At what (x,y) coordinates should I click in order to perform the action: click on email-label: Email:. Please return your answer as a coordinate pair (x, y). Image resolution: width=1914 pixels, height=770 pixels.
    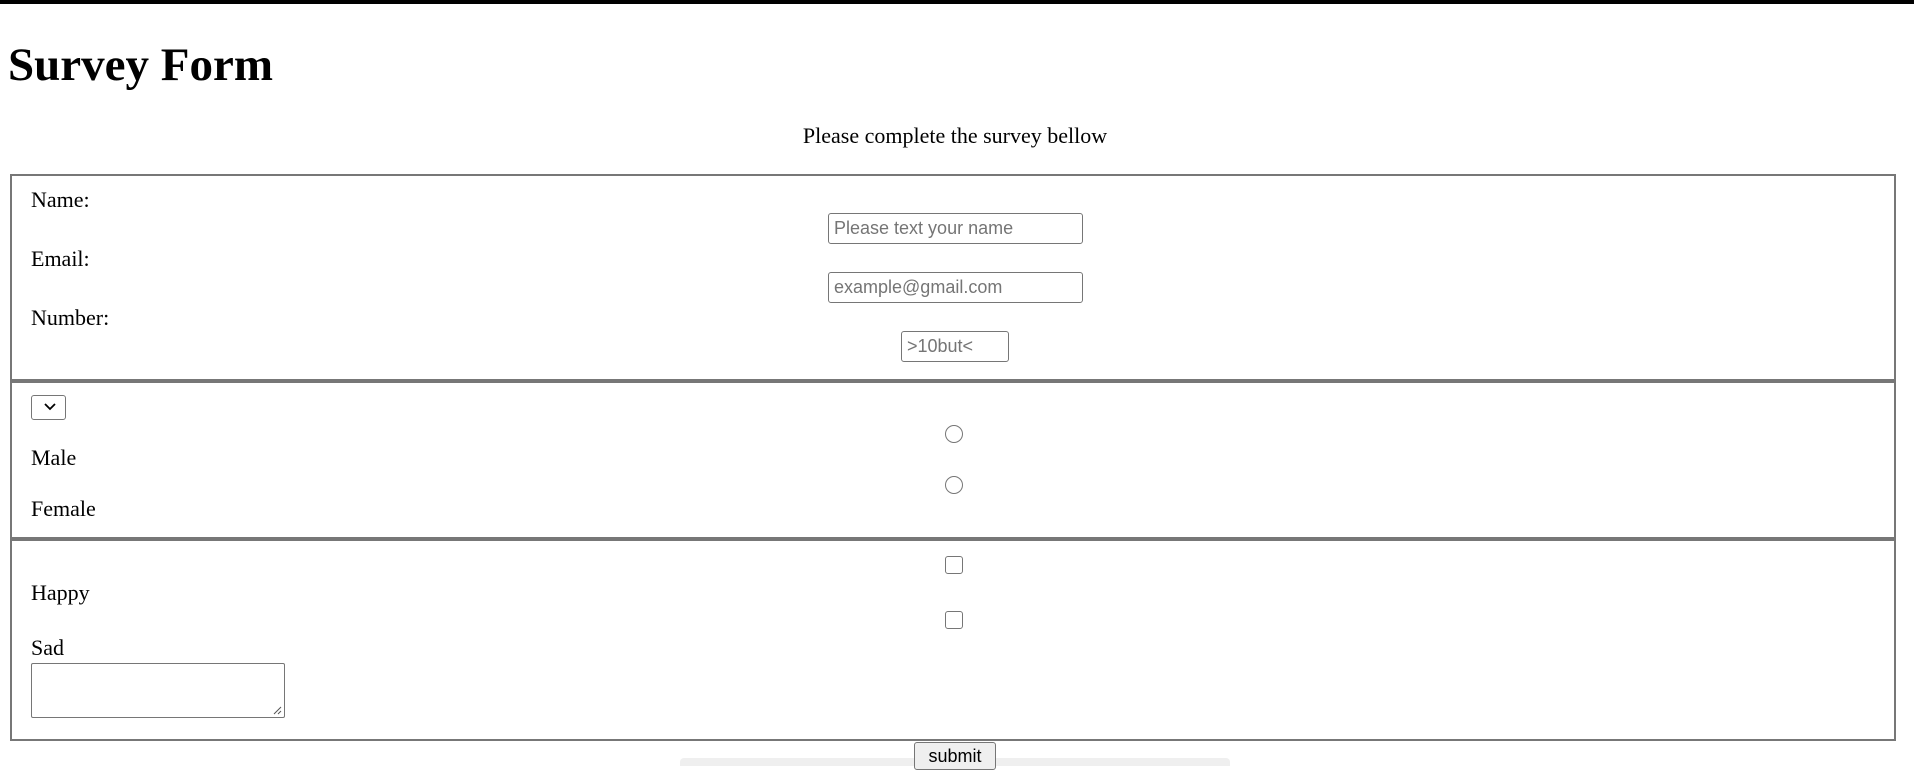
    Looking at the image, I should click on (60, 258).